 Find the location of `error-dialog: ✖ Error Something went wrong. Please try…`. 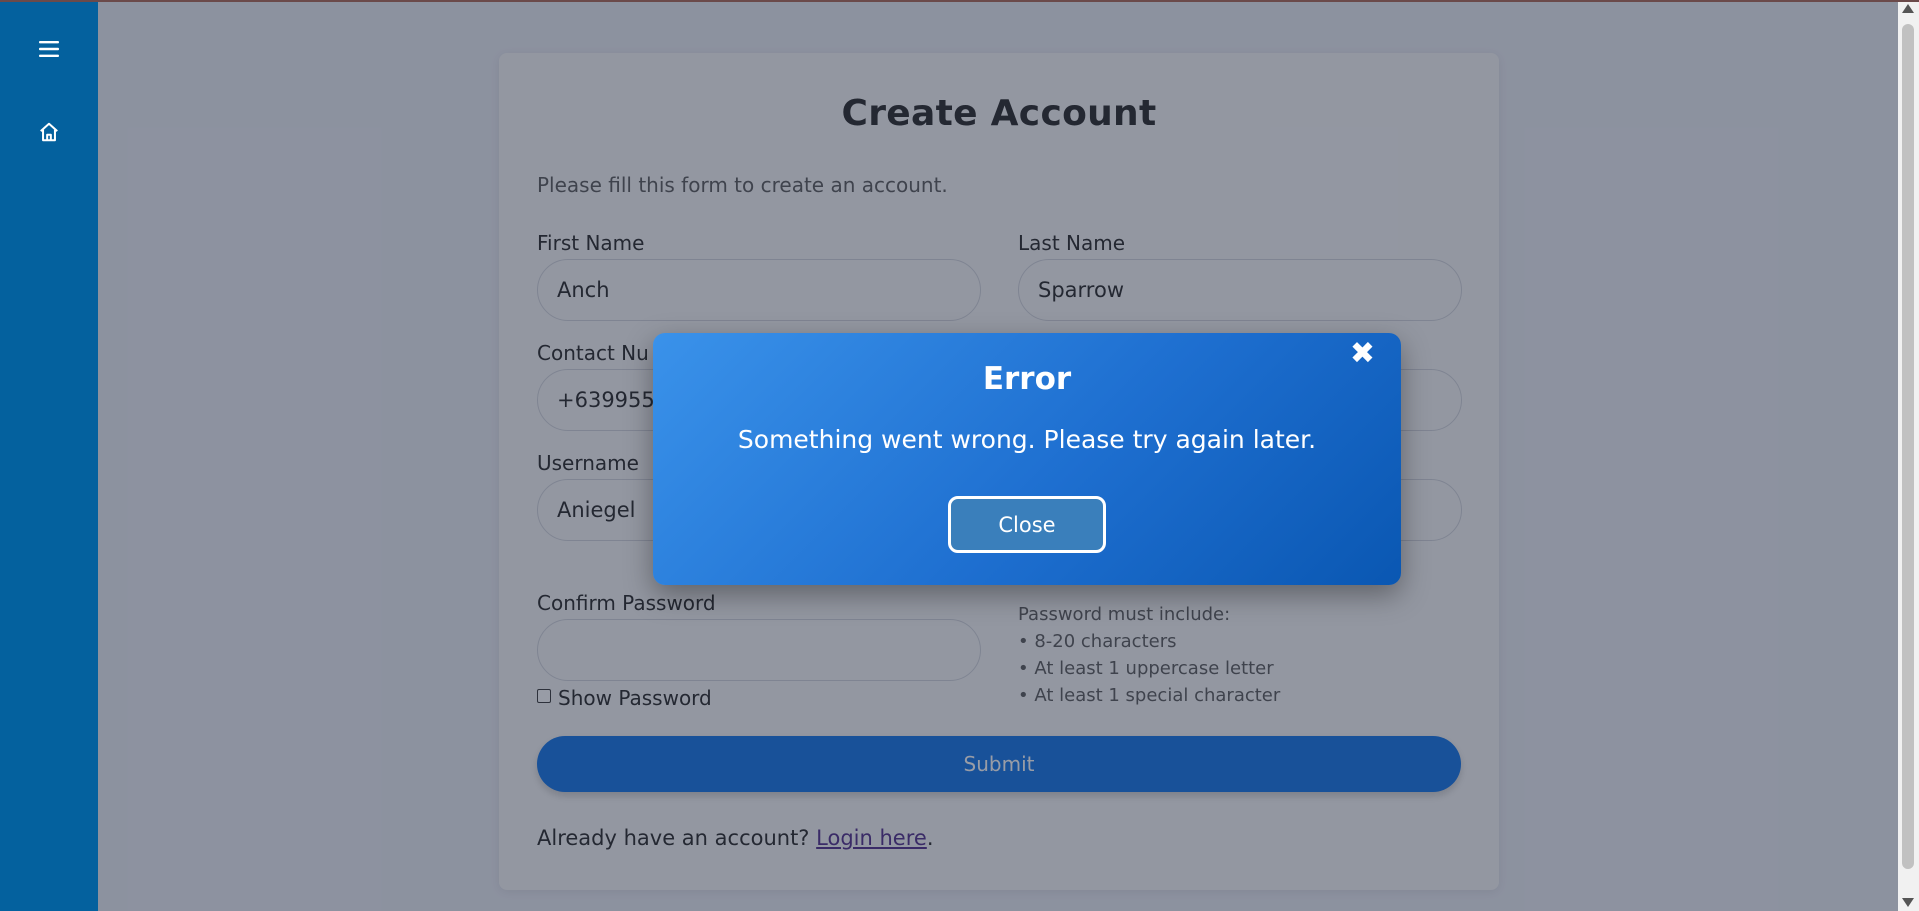

error-dialog: ✖ Error Something went wrong. Please try… is located at coordinates (1027, 459).